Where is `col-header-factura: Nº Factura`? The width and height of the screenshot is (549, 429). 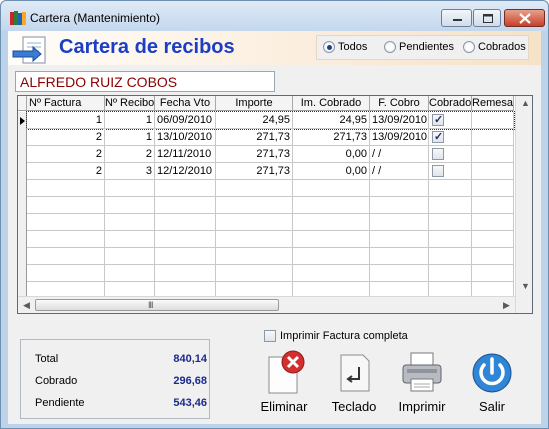
col-header-factura: Nº Factura is located at coordinates (66, 103).